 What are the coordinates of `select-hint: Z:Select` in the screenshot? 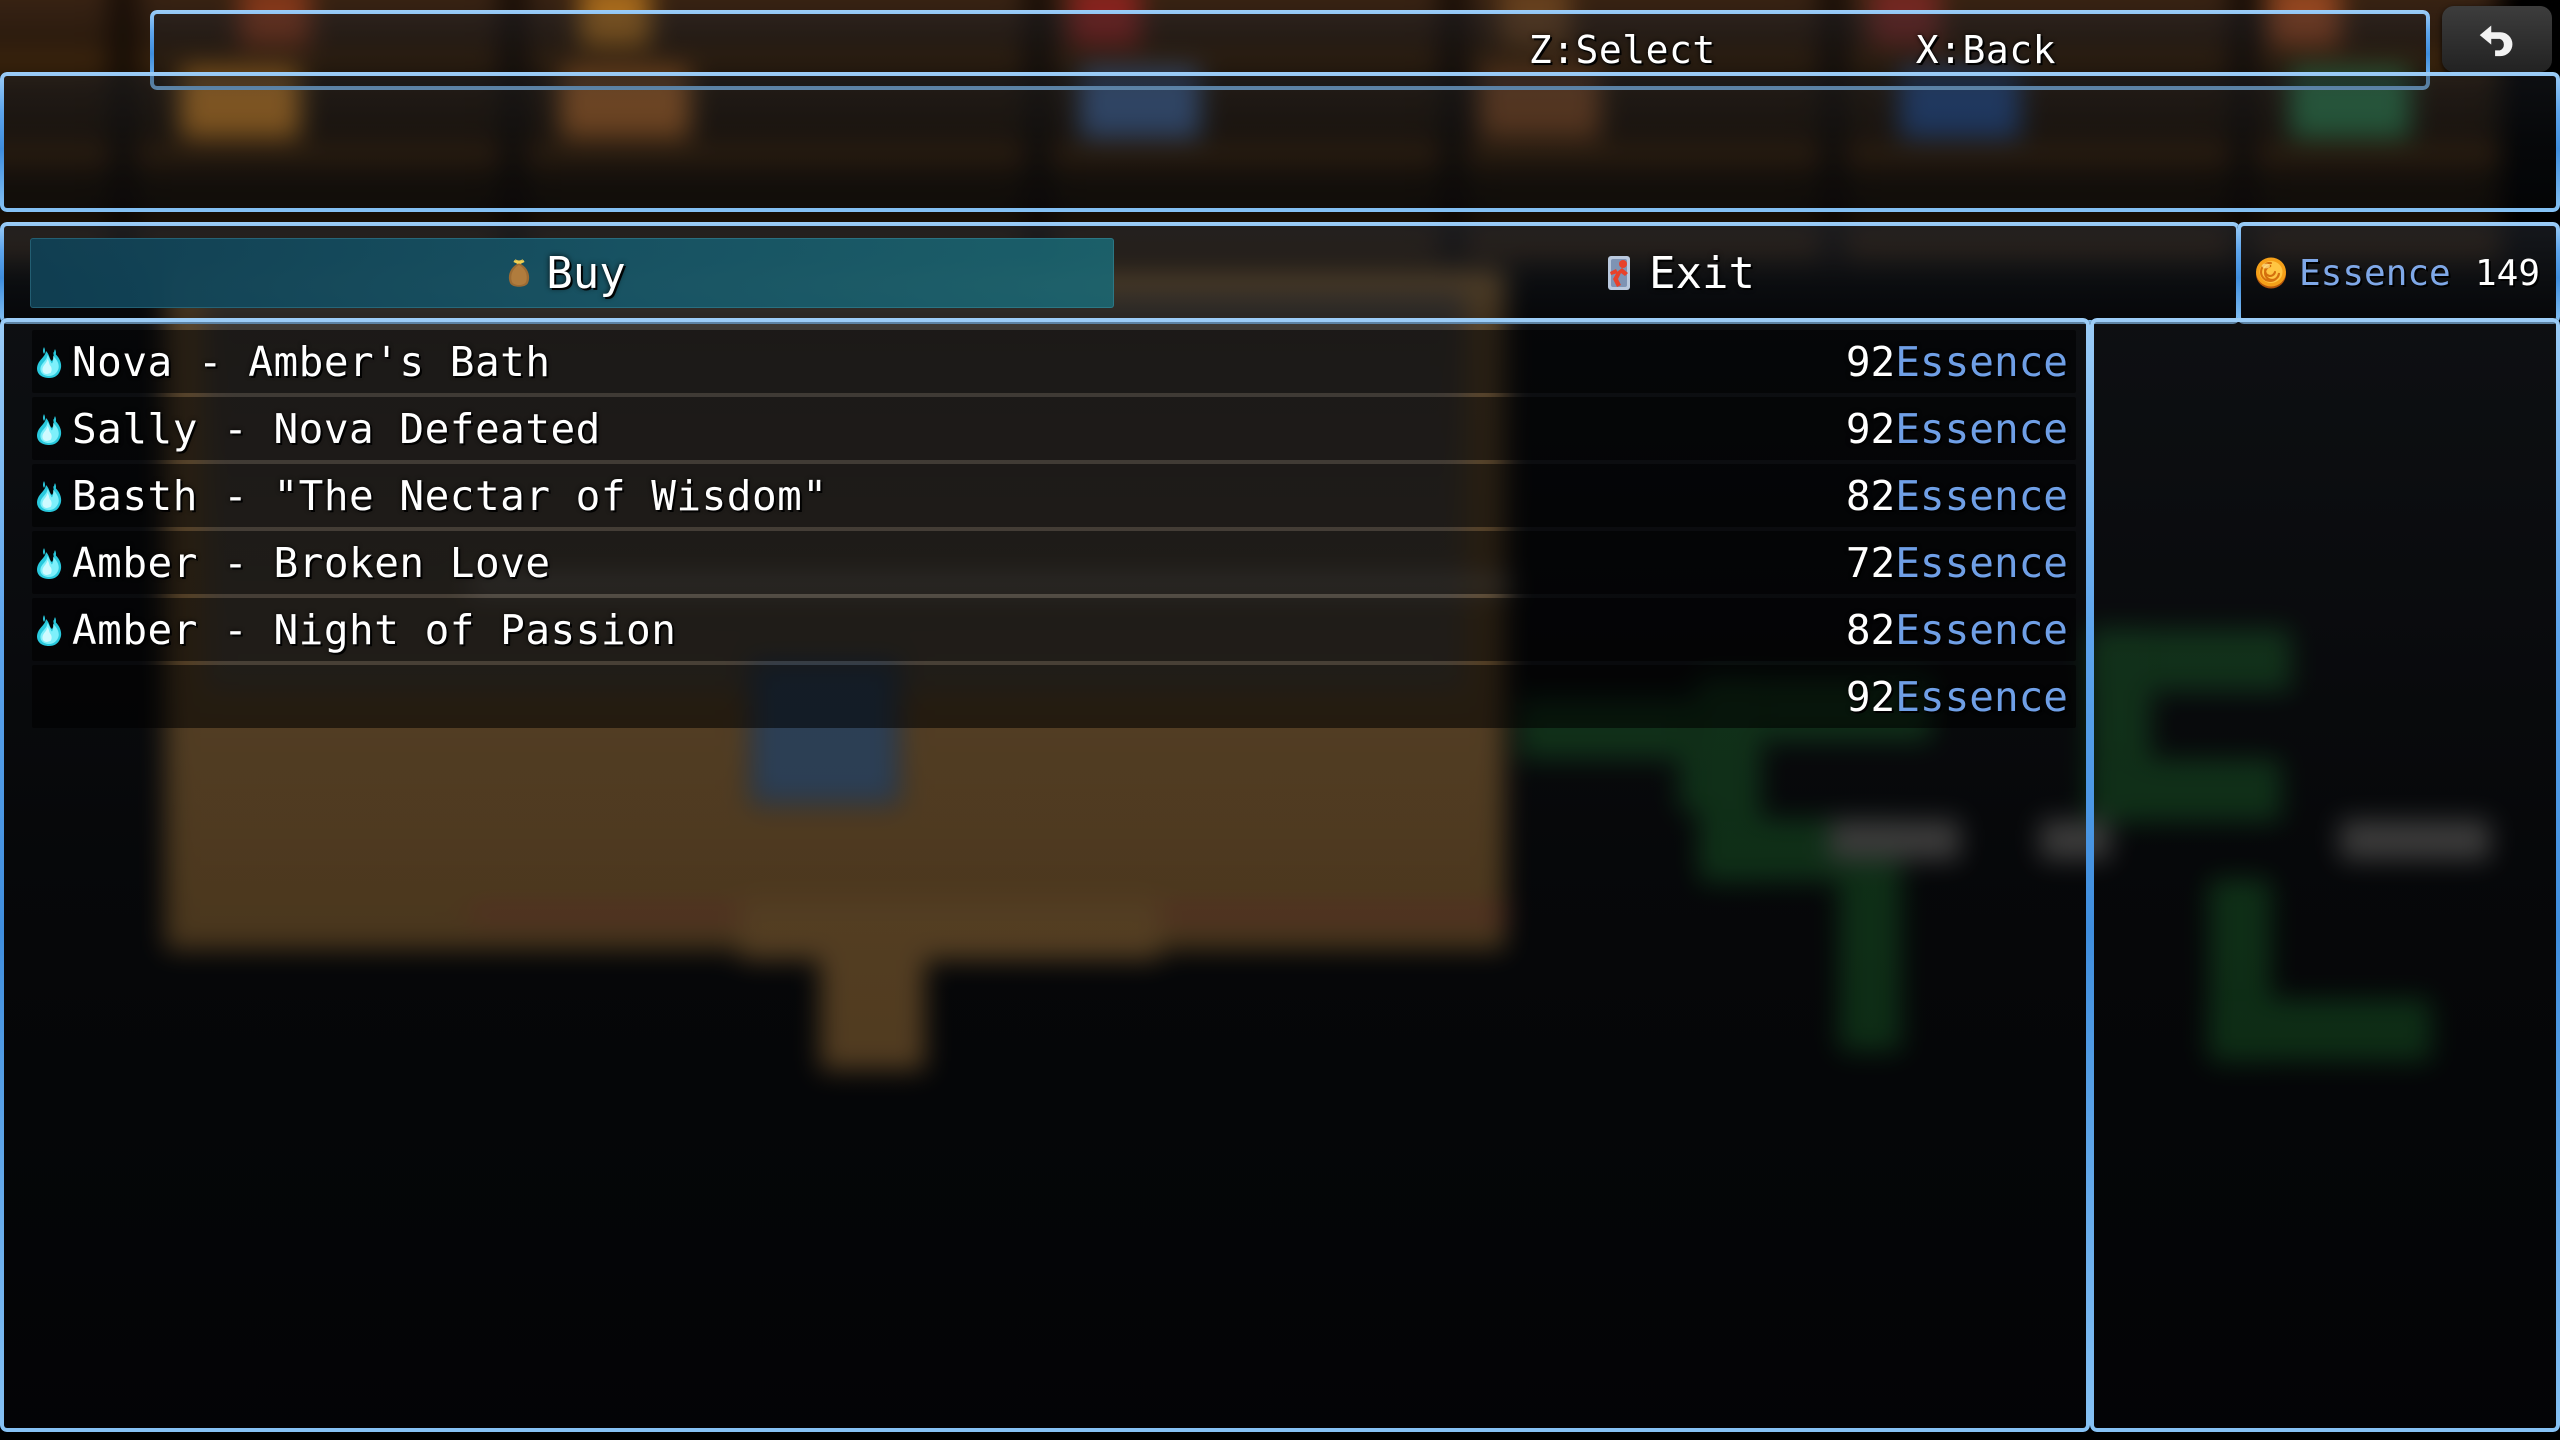 It's located at (1622, 50).